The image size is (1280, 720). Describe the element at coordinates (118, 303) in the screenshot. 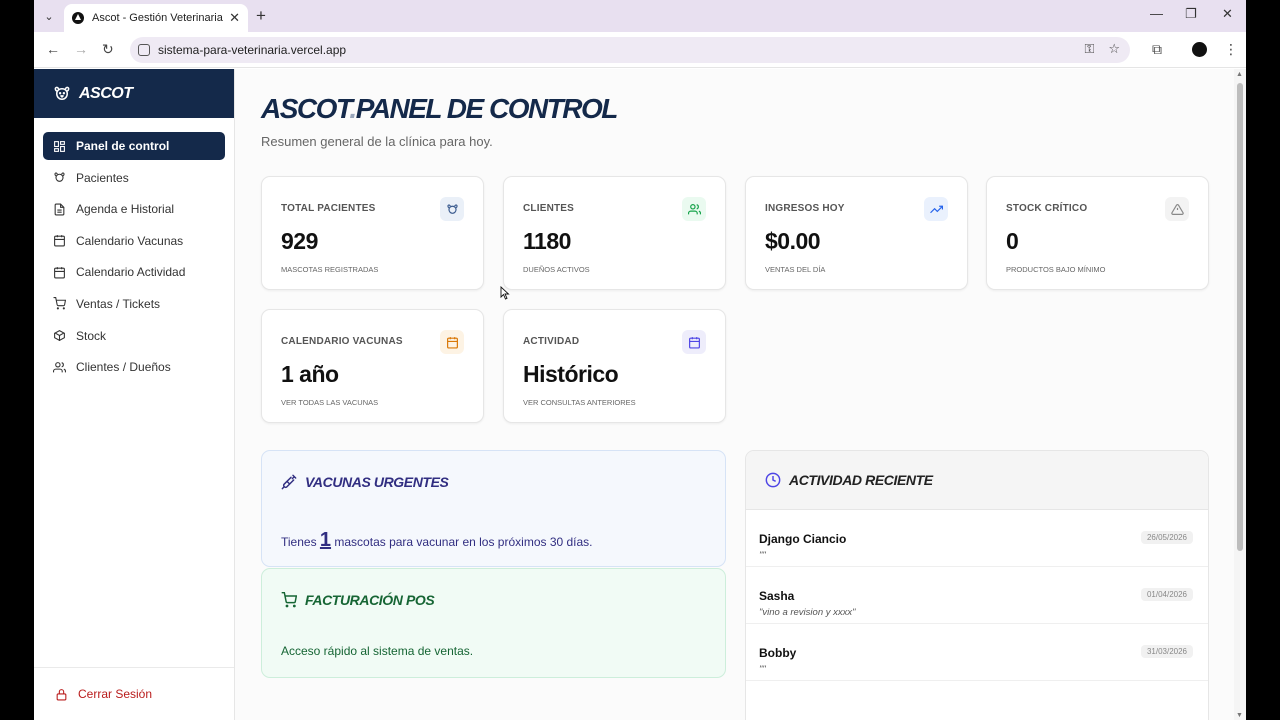

I see `sidebar-item-label: Ventas / Tickets` at that location.